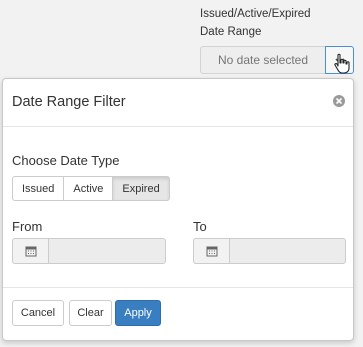  I want to click on date-range-input, so click(262, 60).